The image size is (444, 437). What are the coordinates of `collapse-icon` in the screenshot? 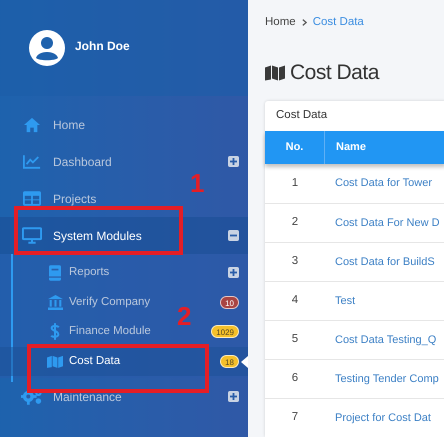 It's located at (233, 235).